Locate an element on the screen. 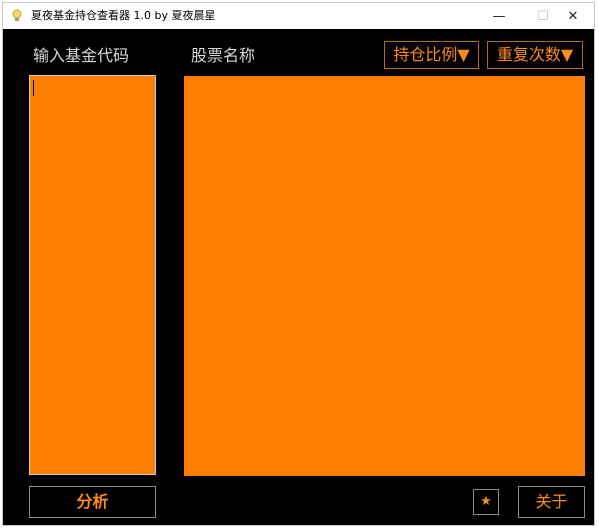  window-title: 夏夜基金持仓查看器 1.0 by 夏夜晨星 is located at coordinates (123, 15).